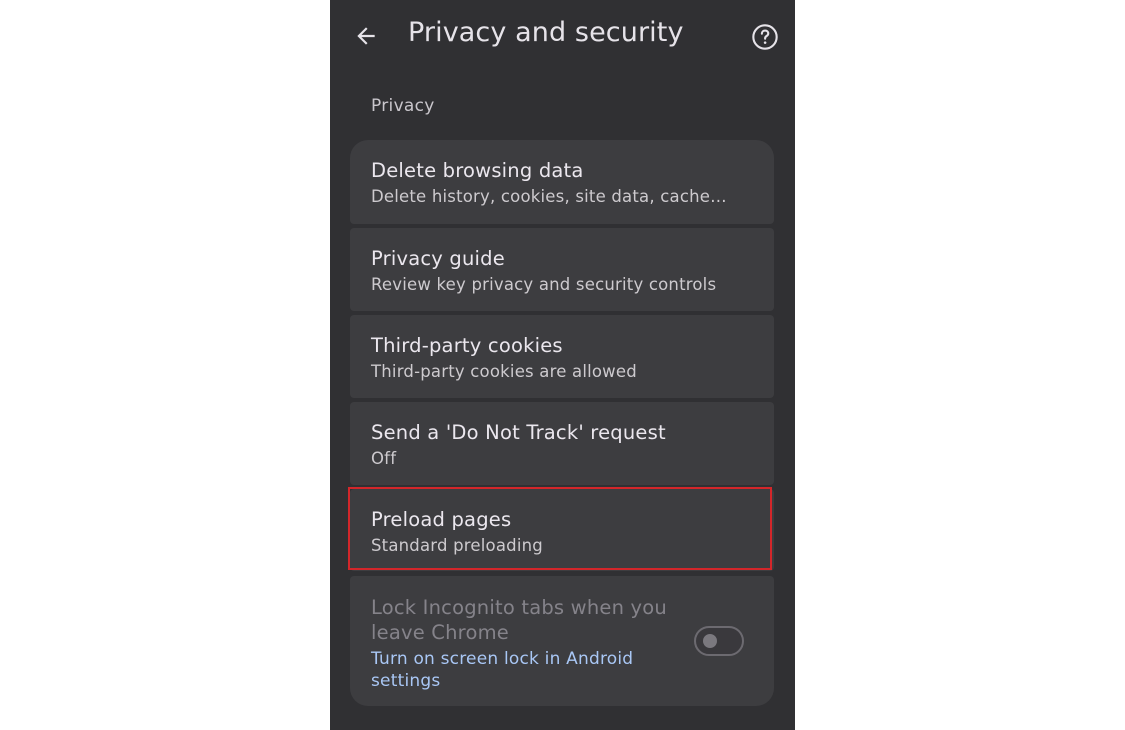  Describe the element at coordinates (719, 641) in the screenshot. I see `lock-incognito-toggle` at that location.